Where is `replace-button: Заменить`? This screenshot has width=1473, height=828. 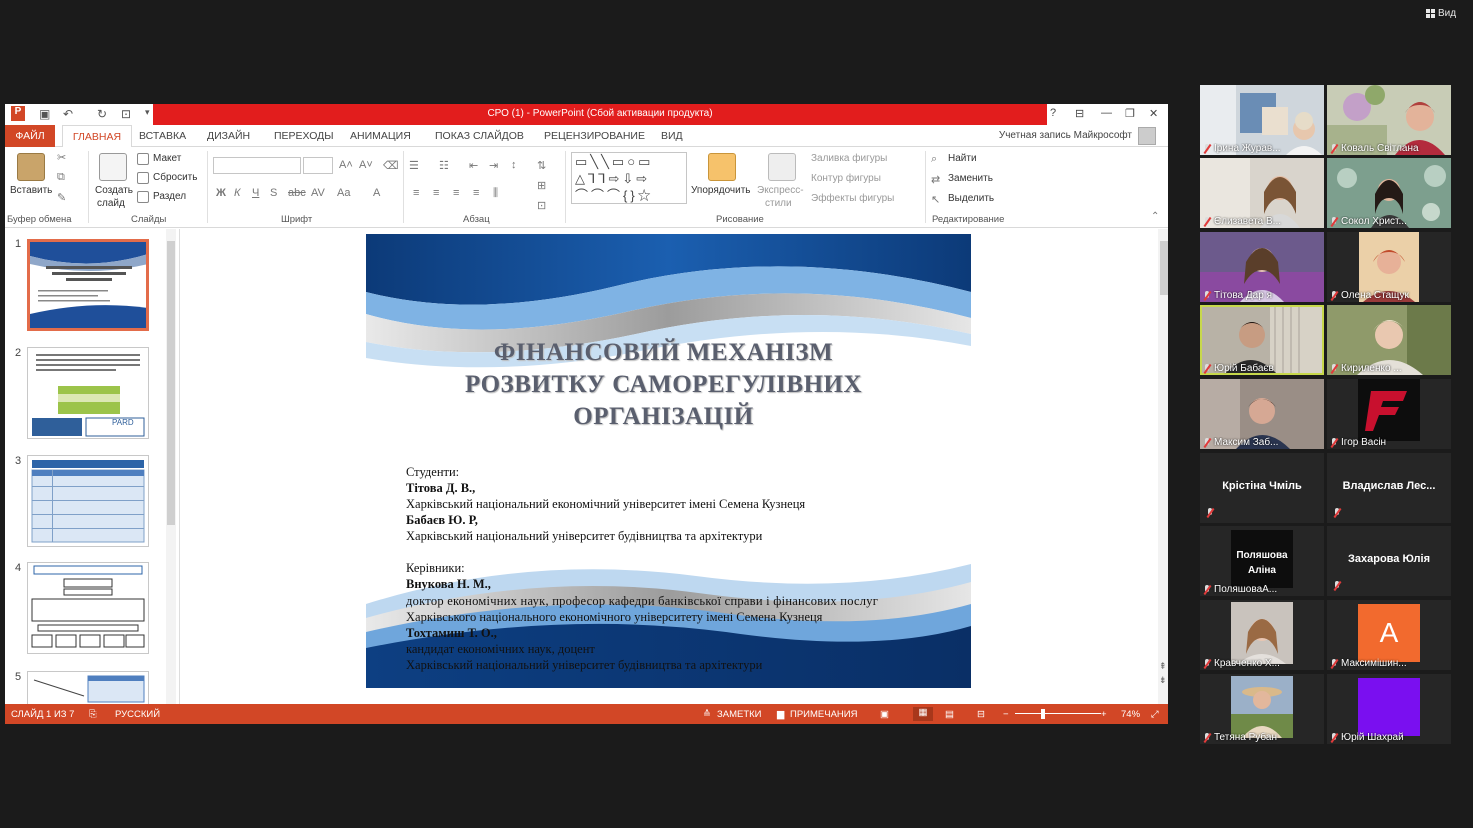 replace-button: Заменить is located at coordinates (970, 178).